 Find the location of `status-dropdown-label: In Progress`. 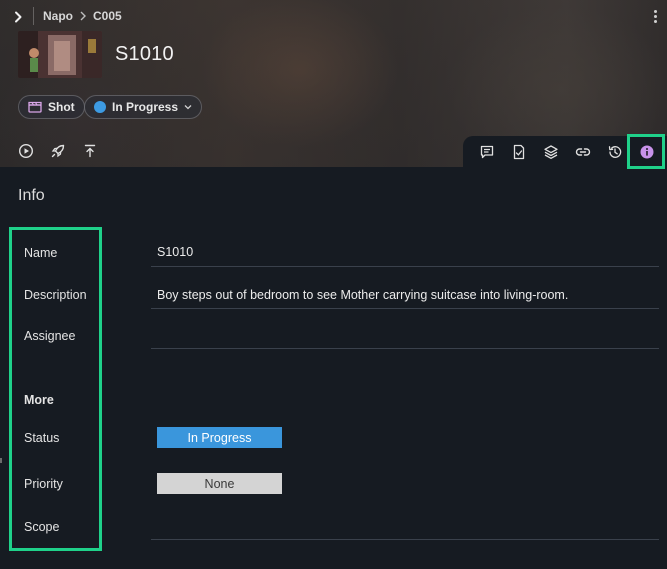

status-dropdown-label: In Progress is located at coordinates (145, 107).